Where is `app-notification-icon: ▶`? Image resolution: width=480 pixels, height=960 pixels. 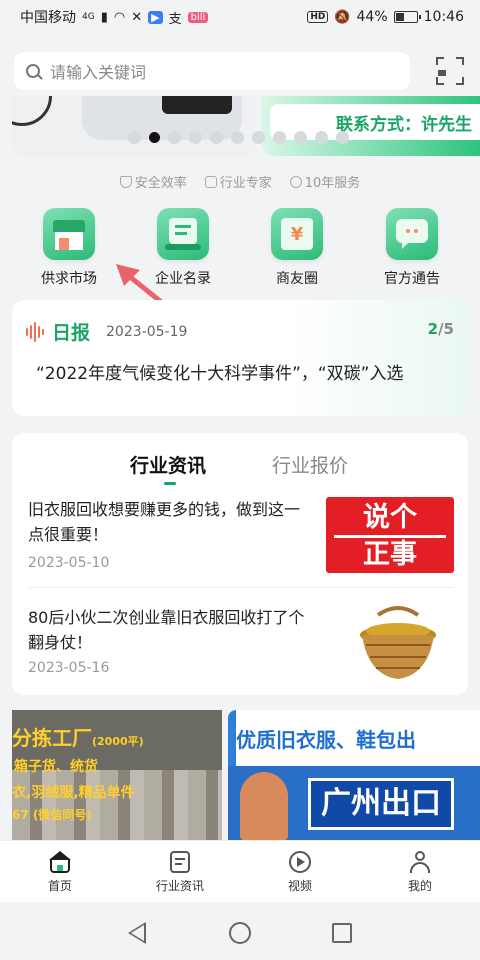 app-notification-icon: ▶ is located at coordinates (155, 17).